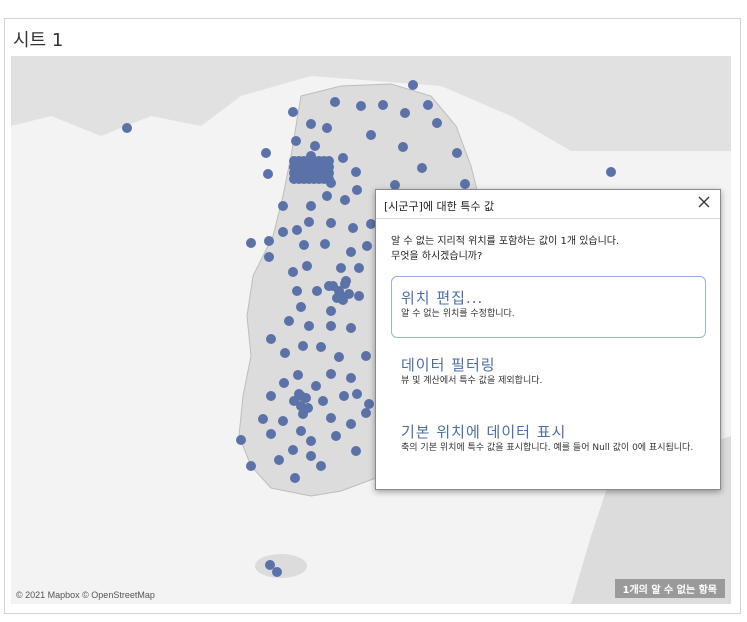 The width and height of the screenshot is (747, 622). I want to click on edit-locations-option: 위치 편집... 알 수 없는 위치를 수정합니다., so click(548, 307).